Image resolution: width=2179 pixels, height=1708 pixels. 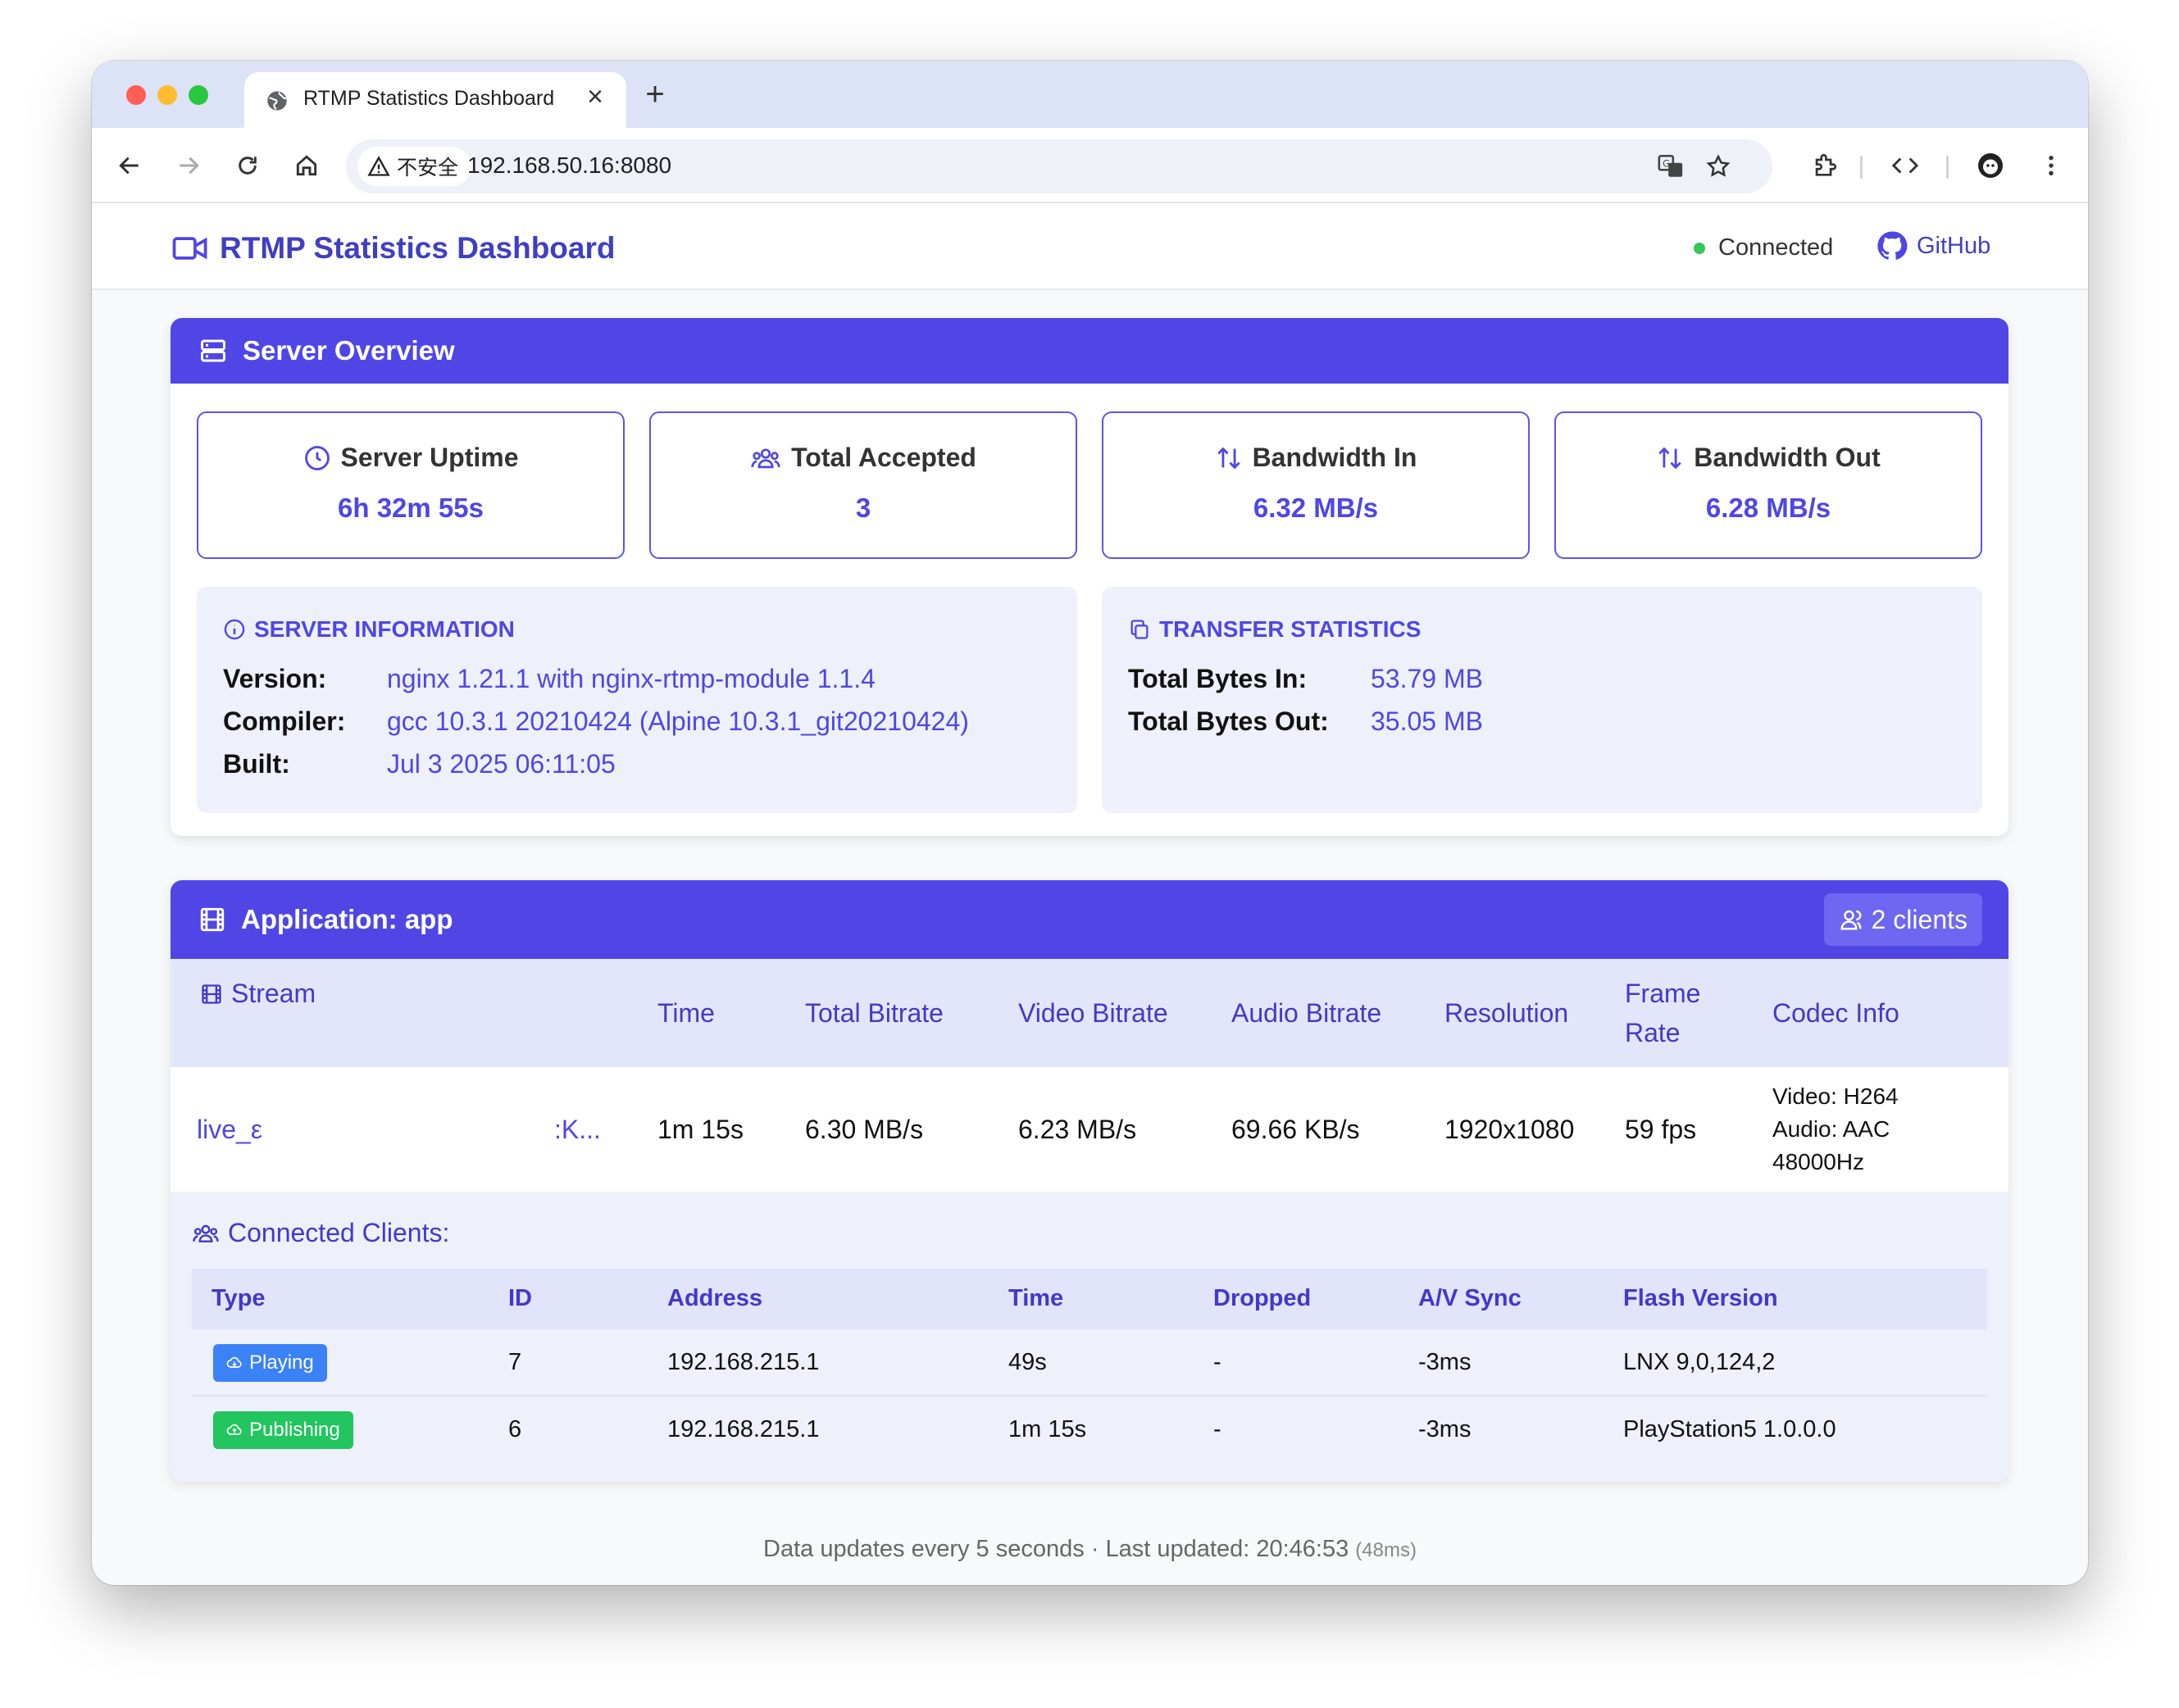 What do you see at coordinates (229, 1130) in the screenshot?
I see `stream-name: live_ε` at bounding box center [229, 1130].